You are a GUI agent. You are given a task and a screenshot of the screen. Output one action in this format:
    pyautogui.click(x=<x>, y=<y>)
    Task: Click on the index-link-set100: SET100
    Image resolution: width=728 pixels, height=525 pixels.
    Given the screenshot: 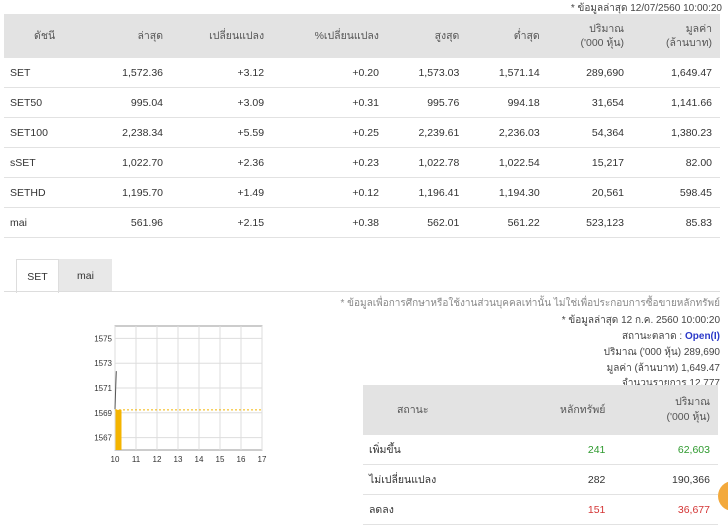 What is the action you would take?
    pyautogui.click(x=47, y=132)
    